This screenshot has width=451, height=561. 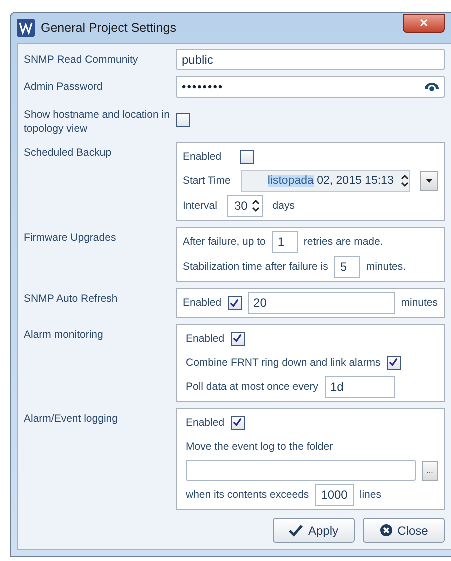 I want to click on checkmark-icon, so click(x=296, y=530).